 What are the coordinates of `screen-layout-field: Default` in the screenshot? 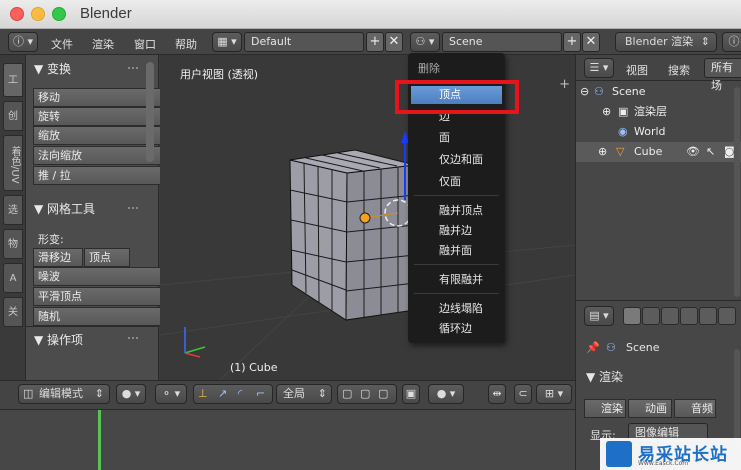 It's located at (304, 42).